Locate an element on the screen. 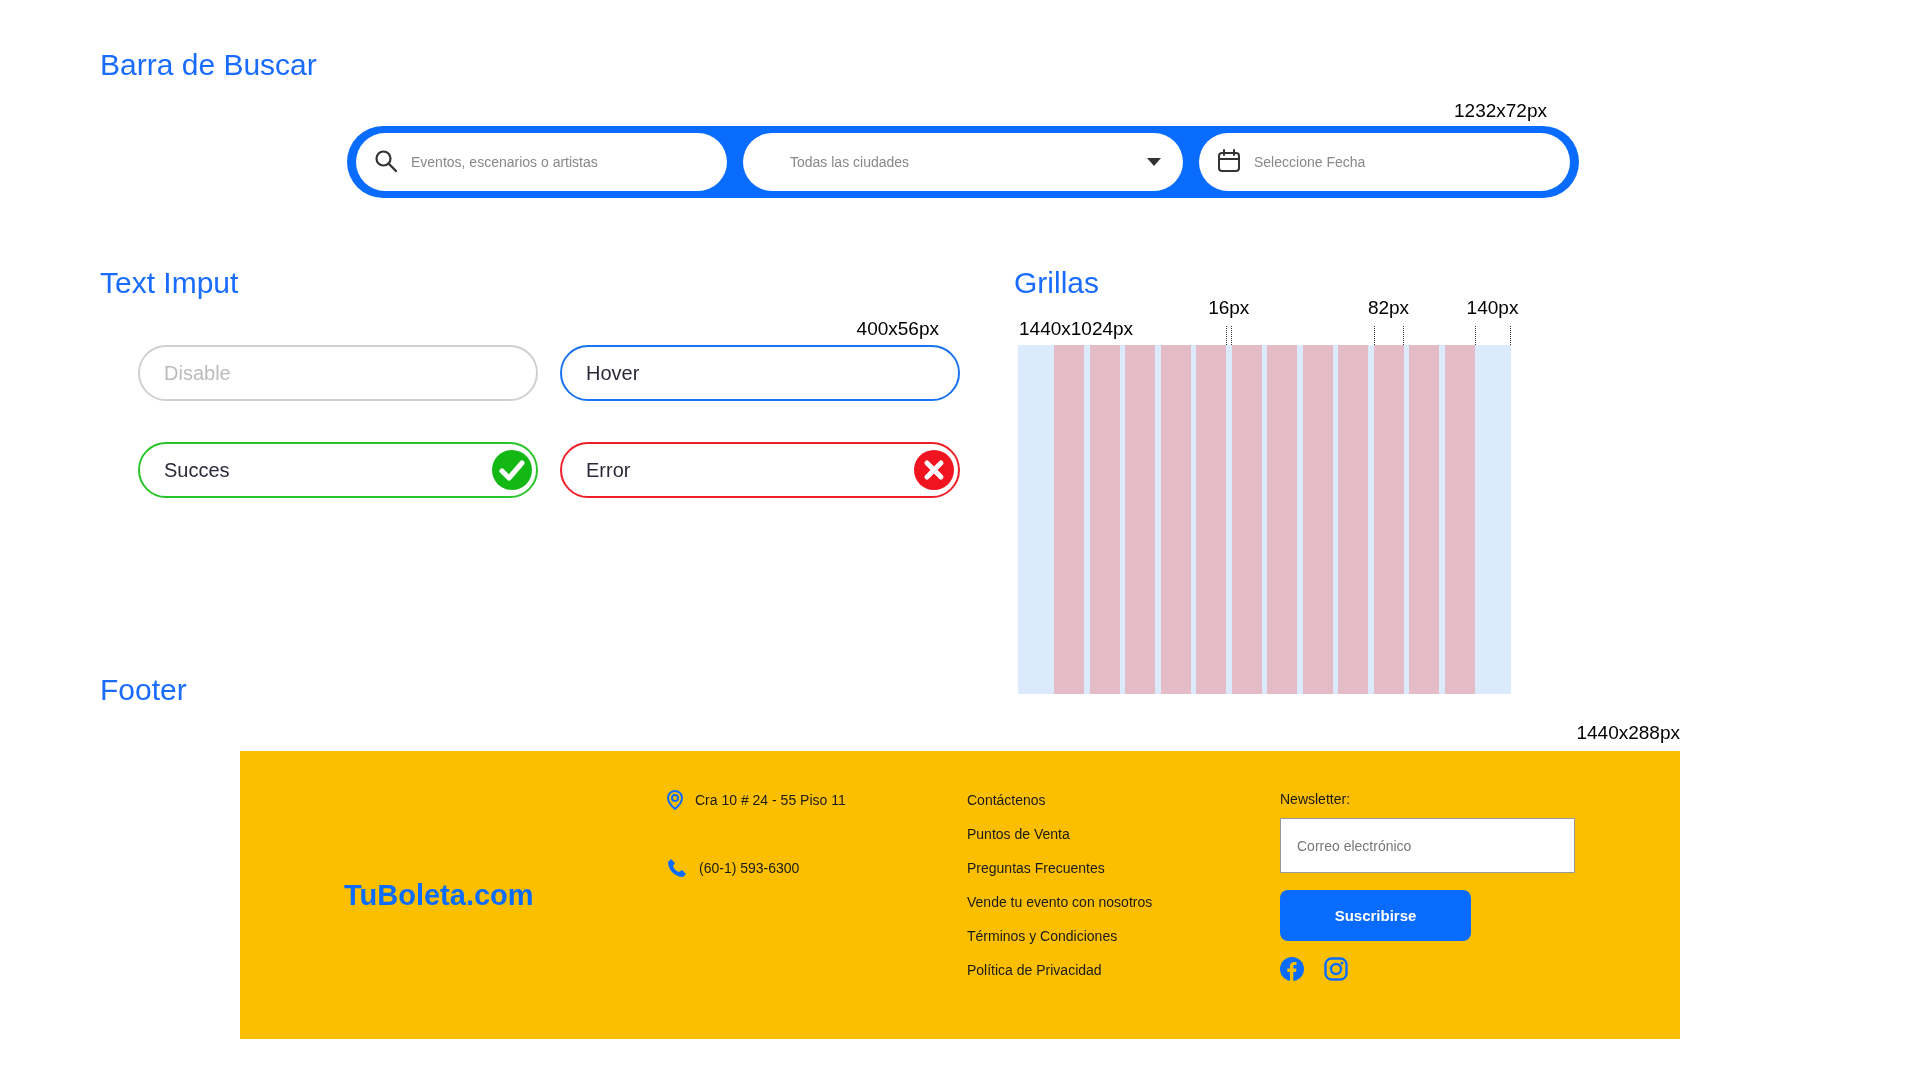 This screenshot has height=1079, width=1920. facebook-icon is located at coordinates (1292, 969).